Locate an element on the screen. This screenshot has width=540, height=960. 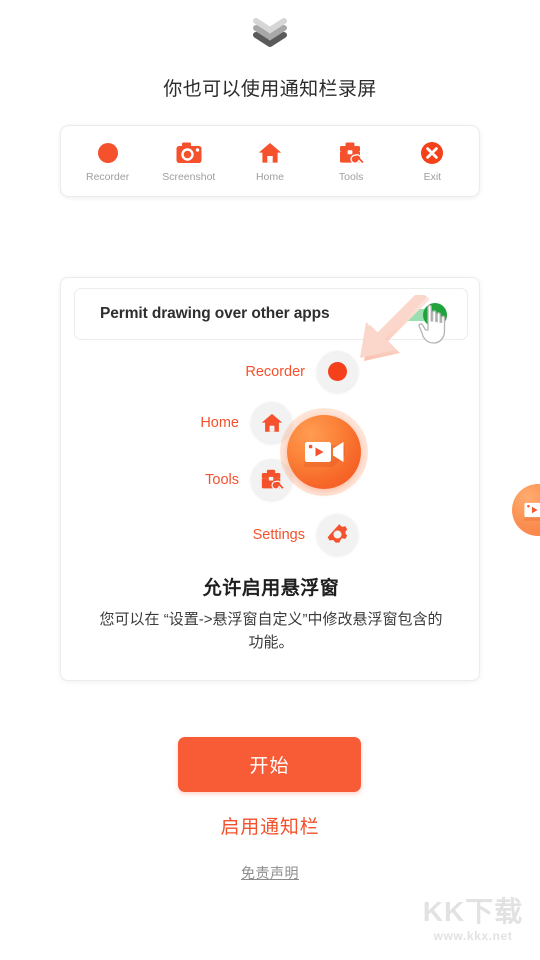
floating-menu-item-settings: Settings is located at coordinates (209, 534).